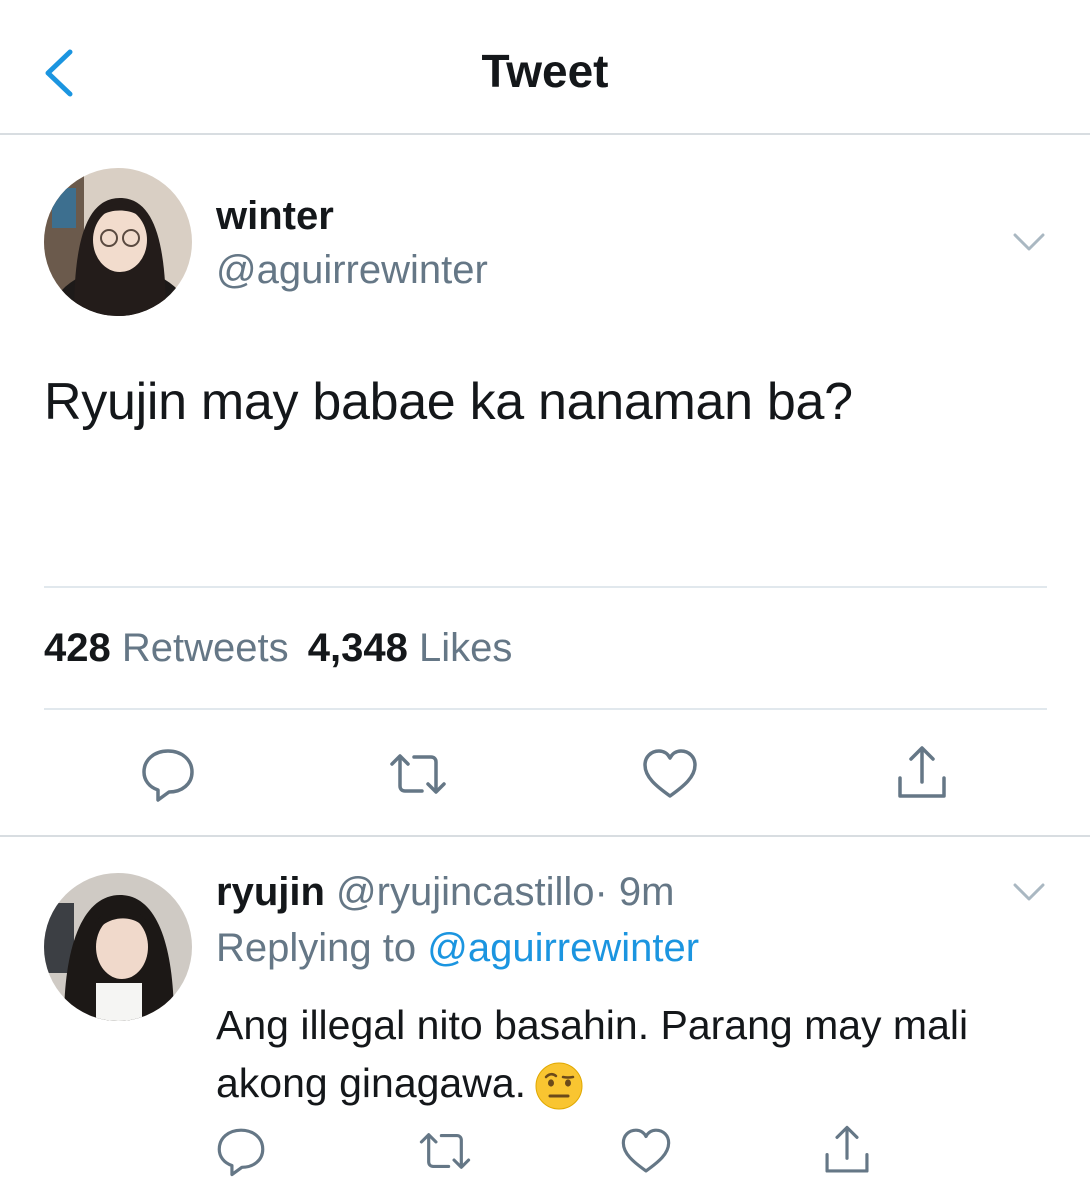 Image resolution: width=1090 pixels, height=1200 pixels. I want to click on reply-author-handle: @ryujincastillo, so click(465, 892).